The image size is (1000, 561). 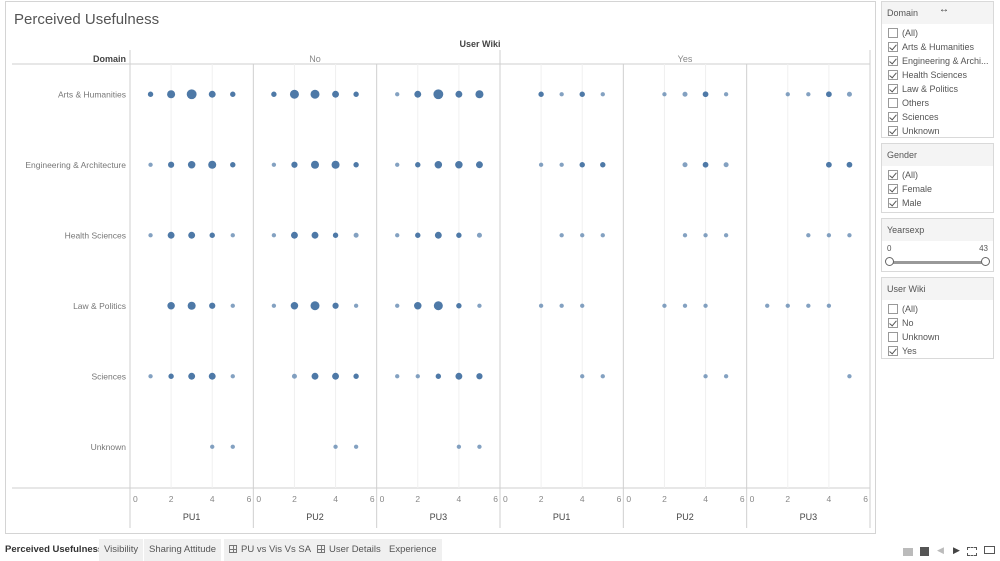 I want to click on resize-icon: ↔, so click(x=944, y=9).